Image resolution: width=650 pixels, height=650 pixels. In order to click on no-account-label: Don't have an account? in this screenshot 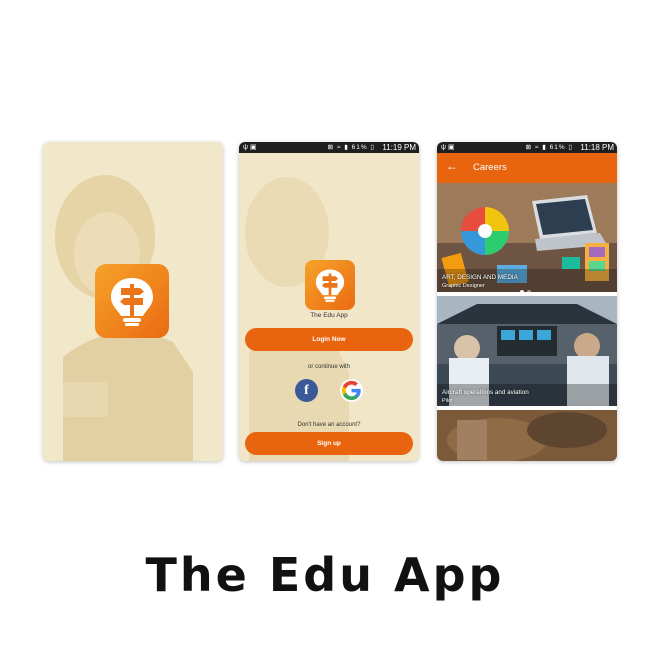, I will do `click(329, 425)`.